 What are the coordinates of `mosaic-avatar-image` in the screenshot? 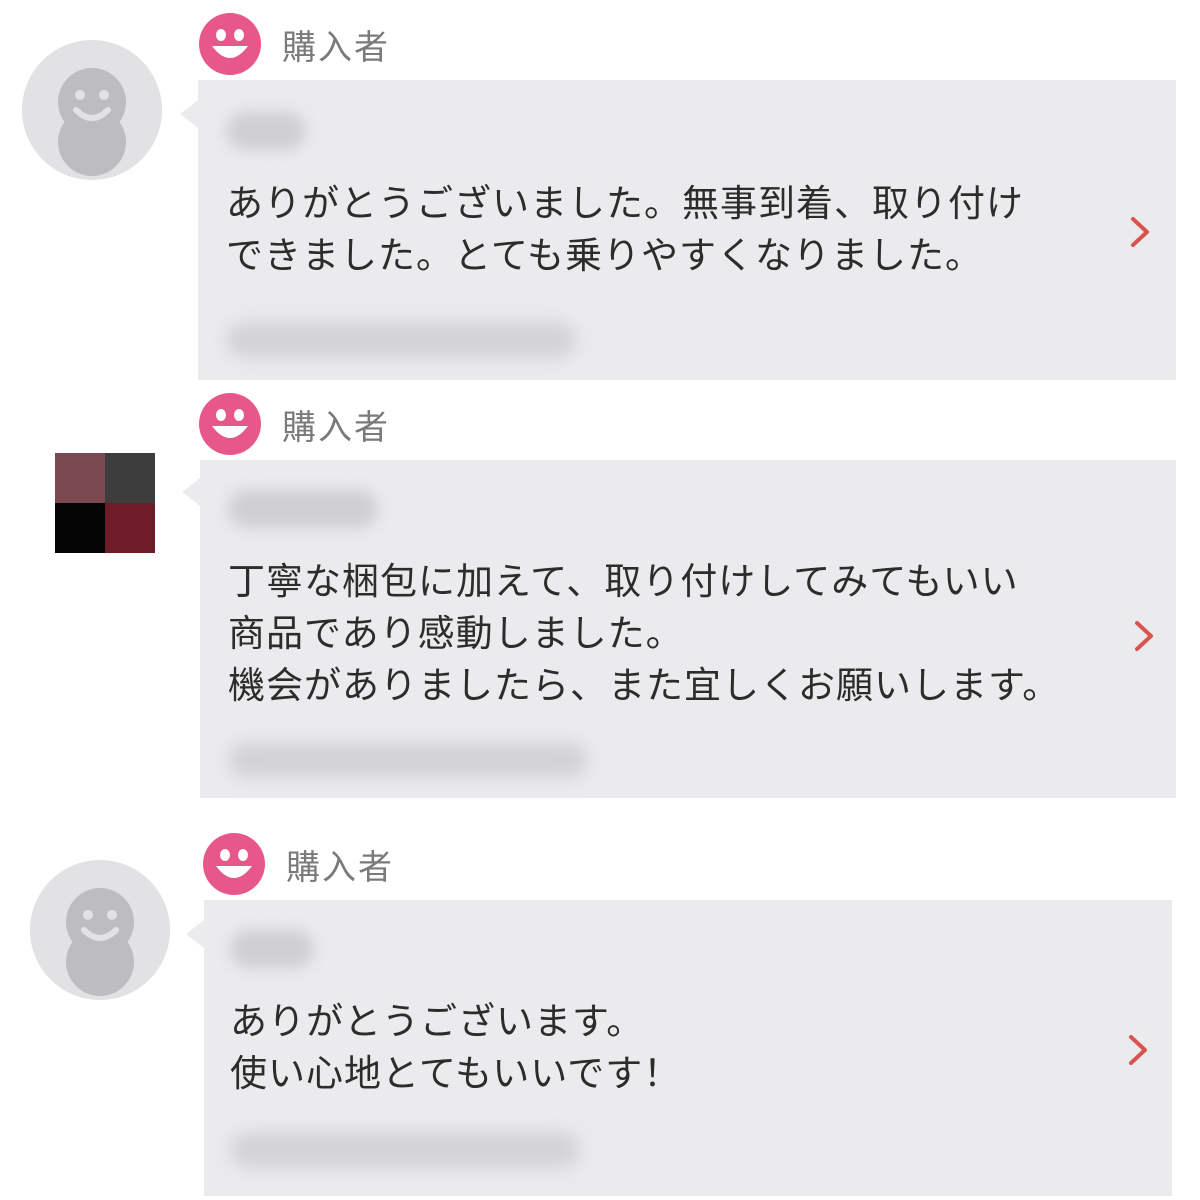 It's located at (105, 503).